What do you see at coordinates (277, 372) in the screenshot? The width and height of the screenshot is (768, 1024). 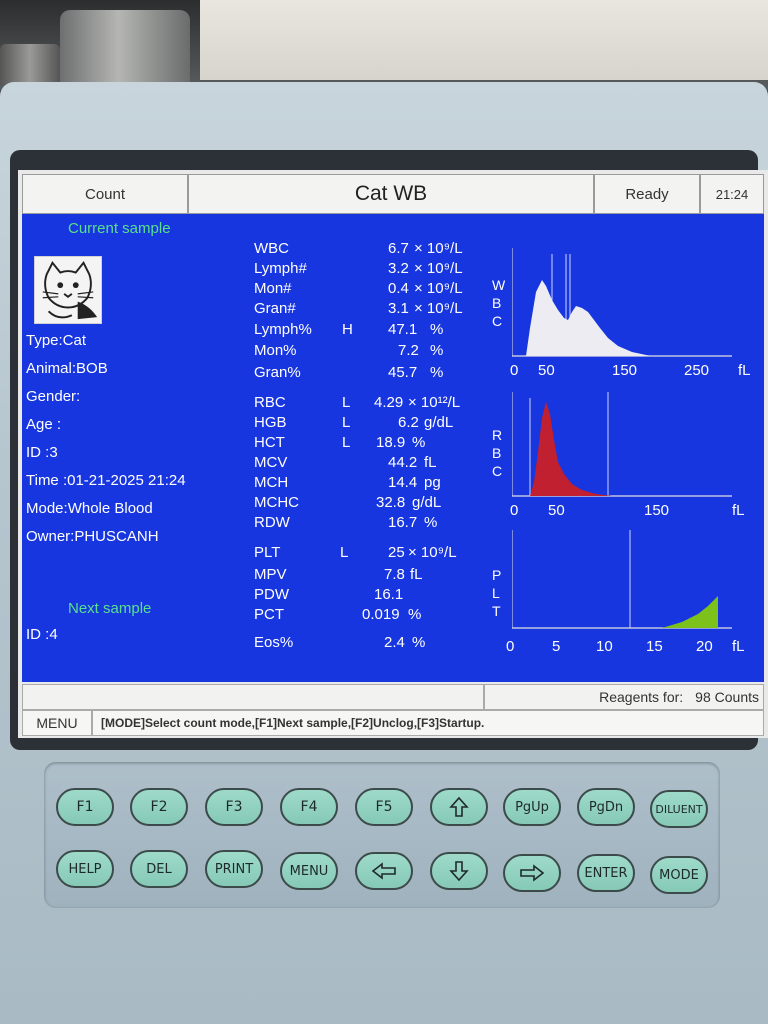 I see `param-name: Gran%` at bounding box center [277, 372].